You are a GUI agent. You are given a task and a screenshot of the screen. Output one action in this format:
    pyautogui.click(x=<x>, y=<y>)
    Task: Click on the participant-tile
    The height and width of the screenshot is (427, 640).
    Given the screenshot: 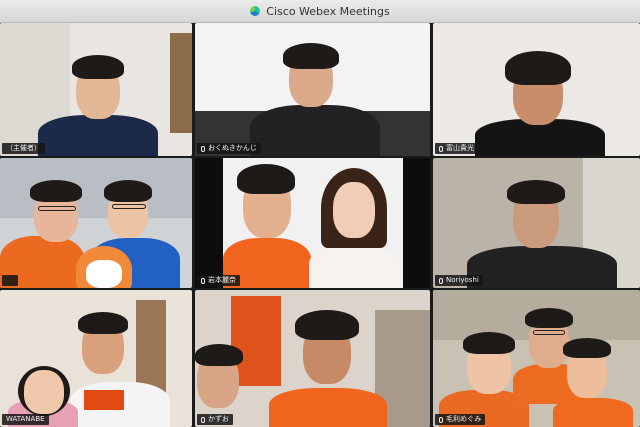 What is the action you would take?
    pyautogui.click(x=96, y=223)
    